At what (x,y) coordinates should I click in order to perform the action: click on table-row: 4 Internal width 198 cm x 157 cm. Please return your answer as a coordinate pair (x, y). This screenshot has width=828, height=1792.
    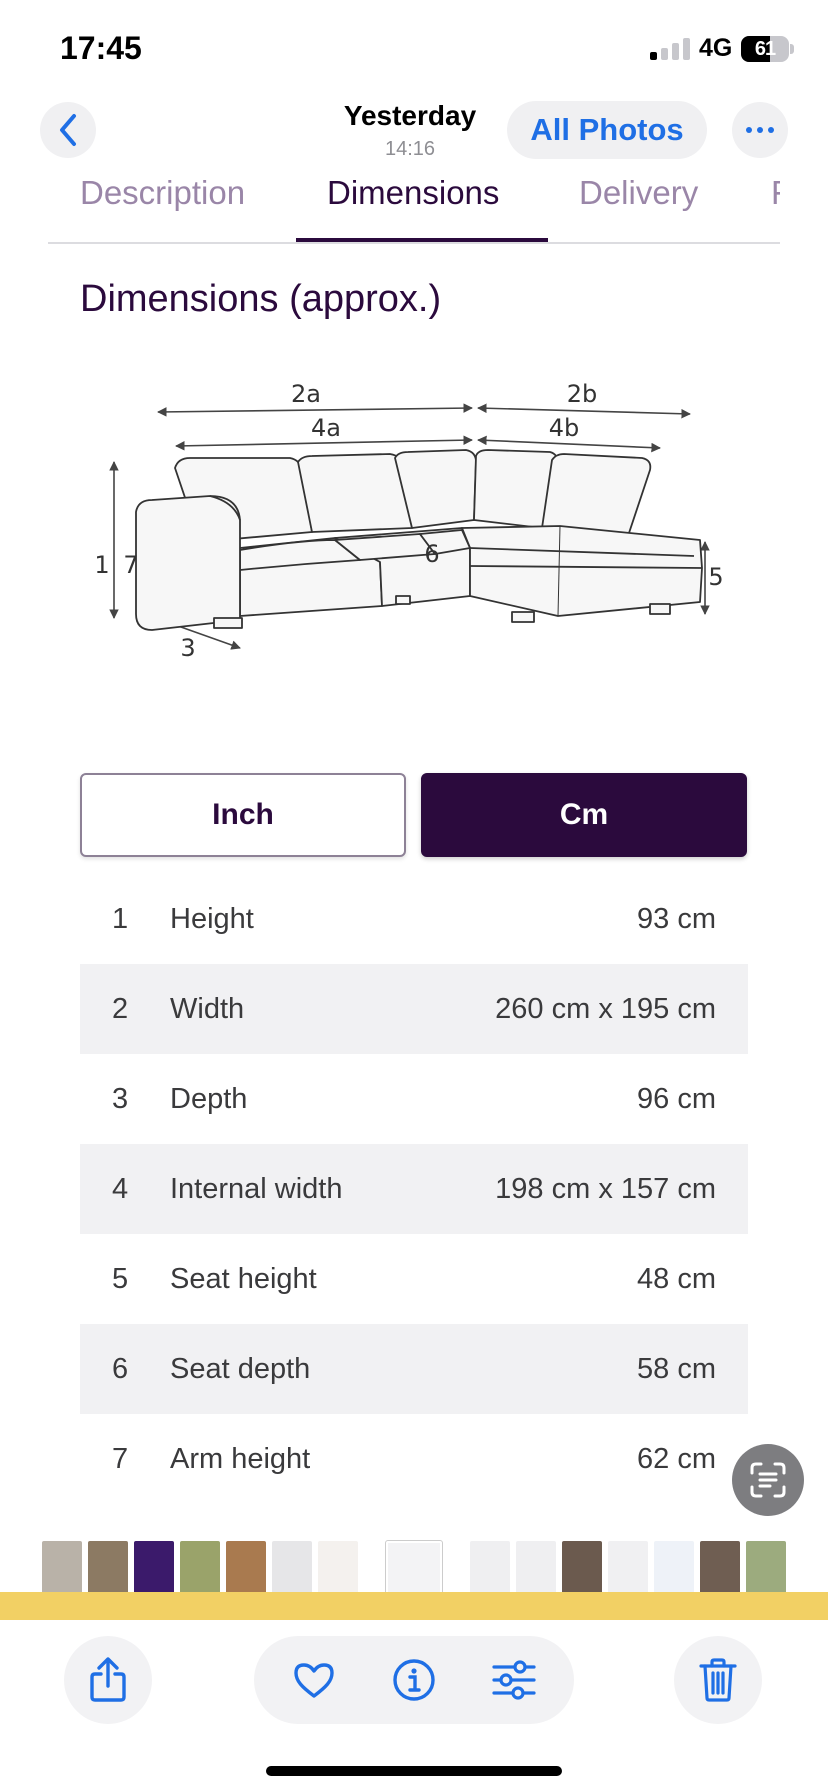
    Looking at the image, I should click on (414, 1189).